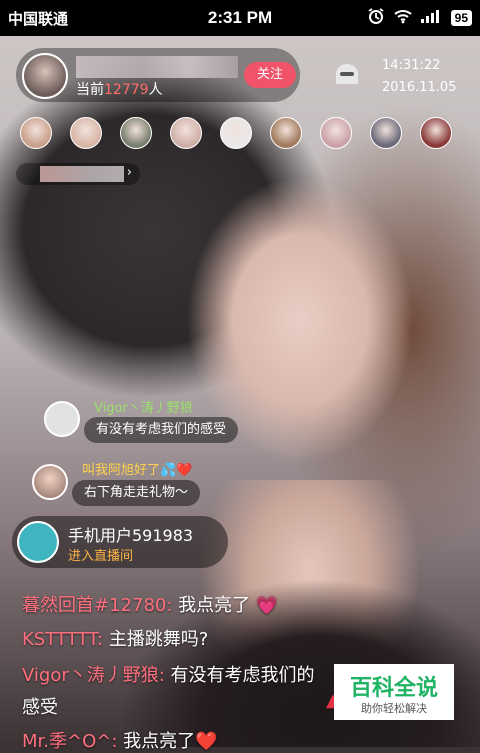 The width and height of the screenshot is (480, 753). I want to click on bubble-username: 叫我阿旭好了💦❤️, so click(137, 470).